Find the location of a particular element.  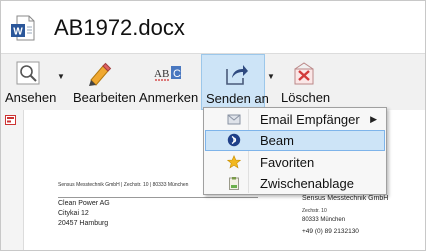

company-street: Zechstr. 10 is located at coordinates (314, 211).